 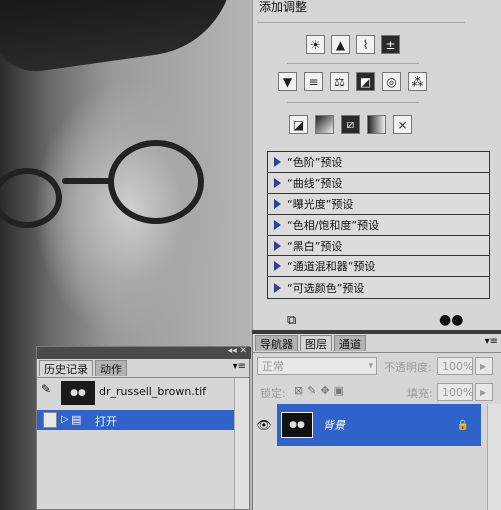 I want to click on history-state-arrow-icon: ▷, so click(x=65, y=419).